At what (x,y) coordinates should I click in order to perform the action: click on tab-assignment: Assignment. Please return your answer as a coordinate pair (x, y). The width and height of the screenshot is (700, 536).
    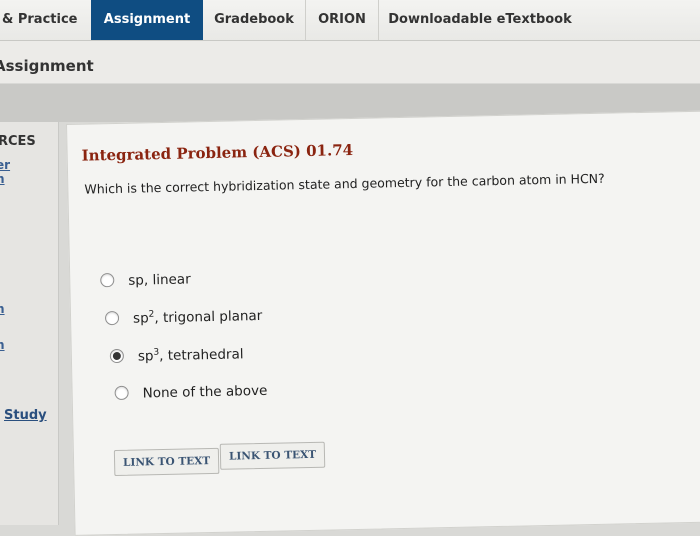
    Looking at the image, I should click on (147, 20).